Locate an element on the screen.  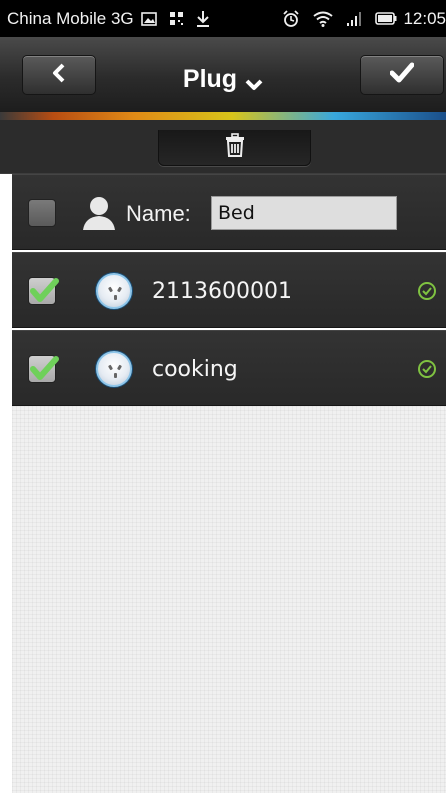
header-color-strip is located at coordinates (223, 116).